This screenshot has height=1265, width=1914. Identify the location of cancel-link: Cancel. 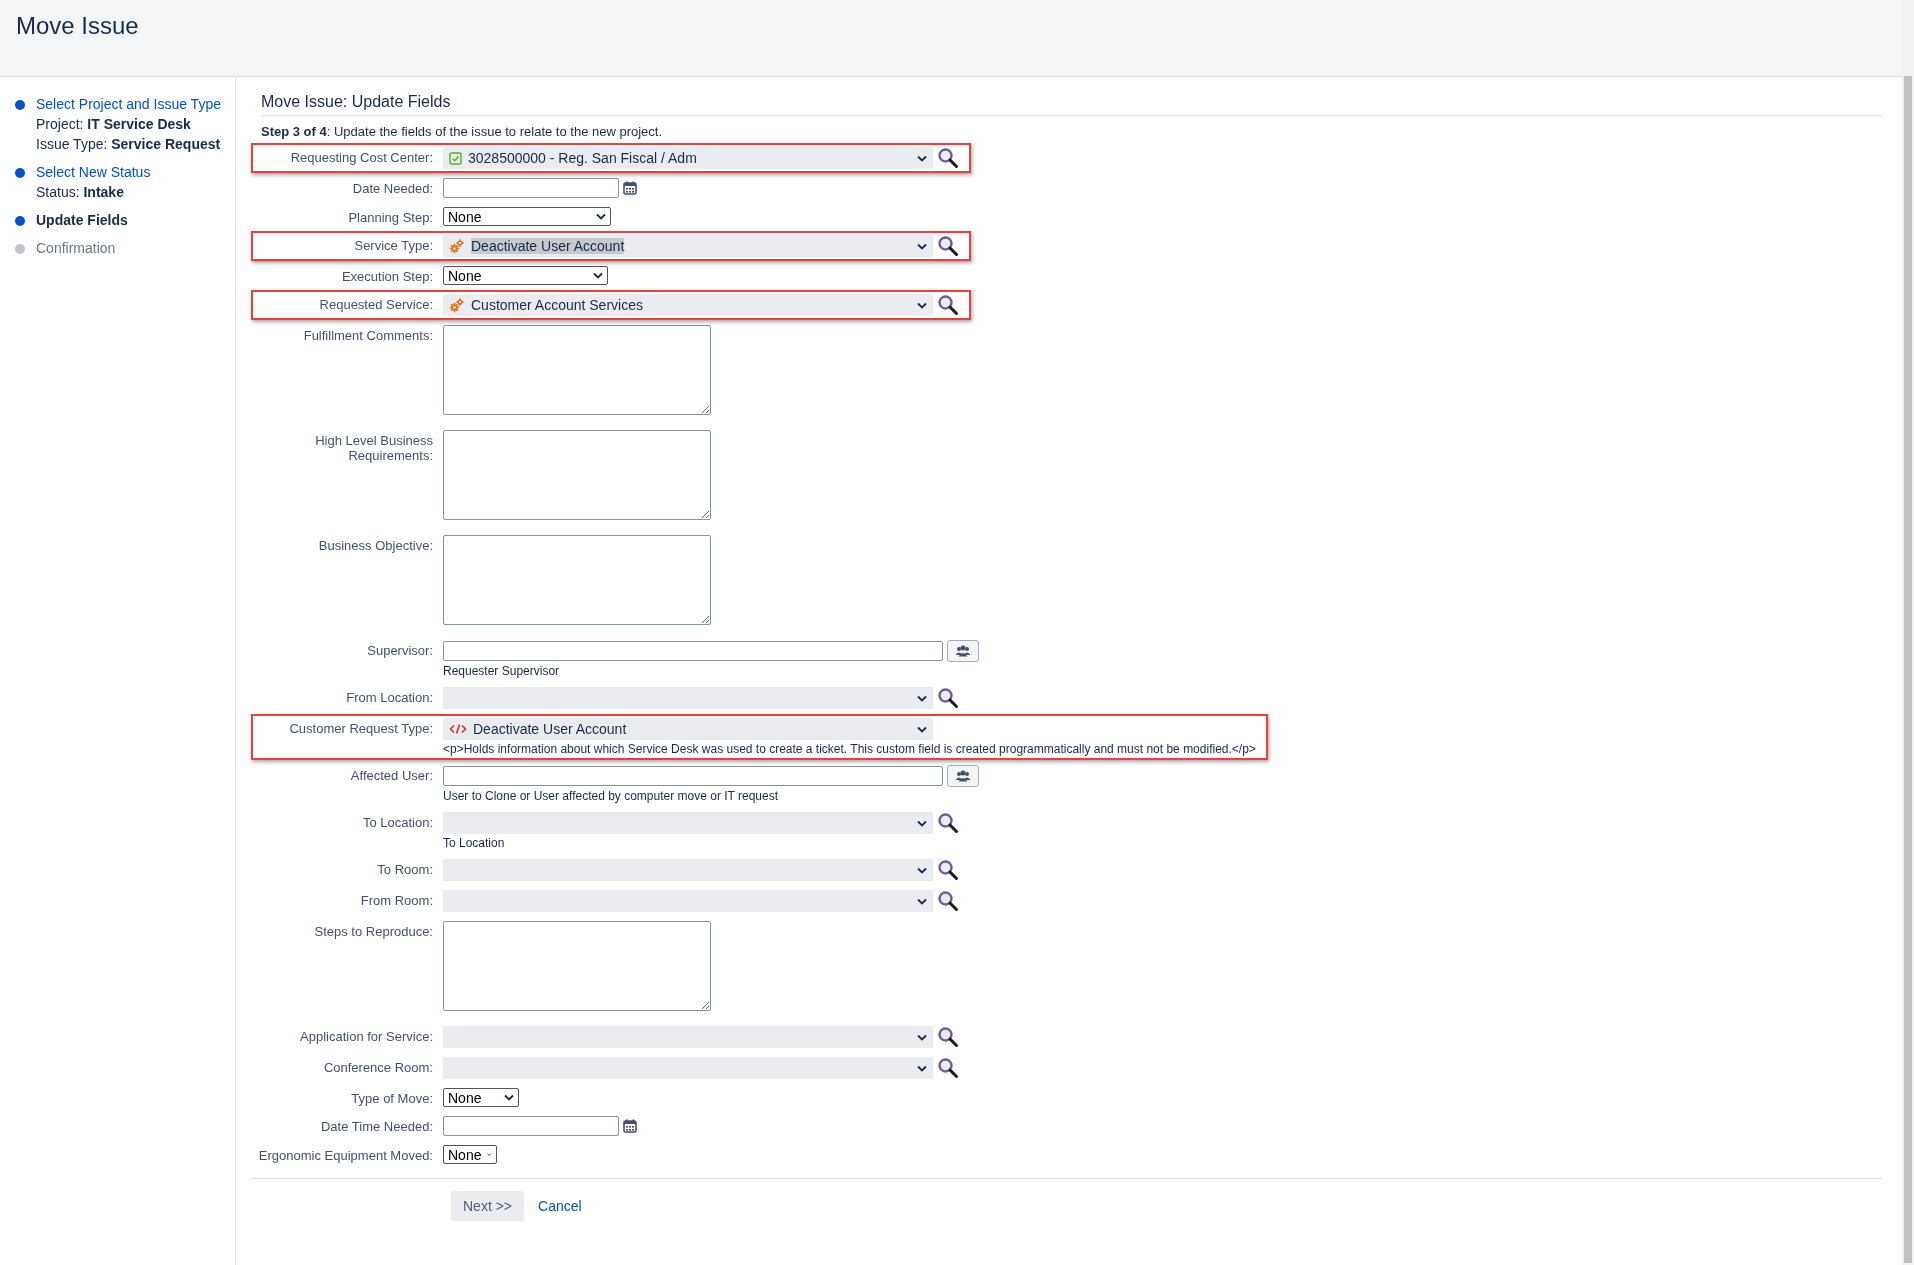
(560, 1206).